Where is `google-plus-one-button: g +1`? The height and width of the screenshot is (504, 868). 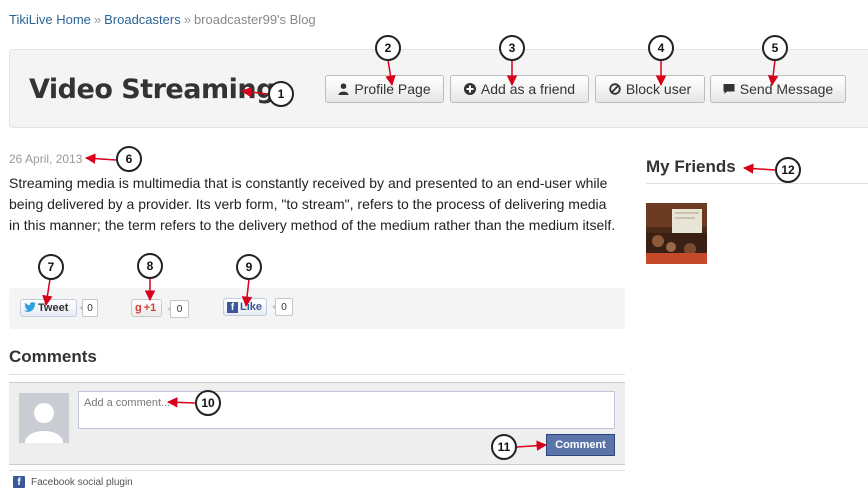 google-plus-one-button: g +1 is located at coordinates (146, 308).